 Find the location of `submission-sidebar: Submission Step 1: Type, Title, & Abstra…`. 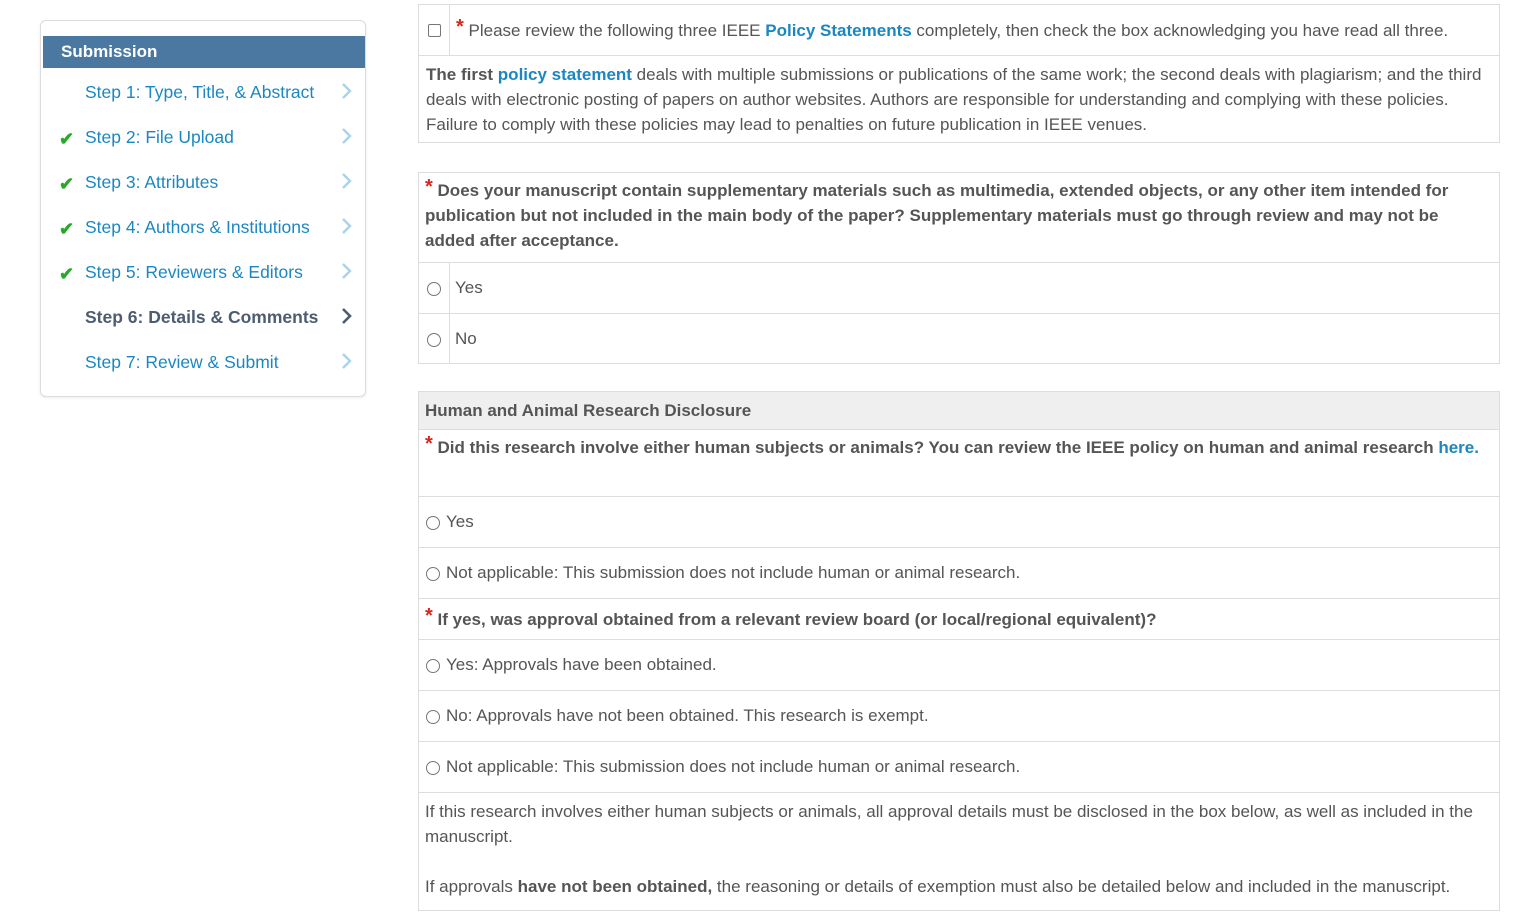

submission-sidebar: Submission Step 1: Type, Title, & Abstra… is located at coordinates (203, 208).